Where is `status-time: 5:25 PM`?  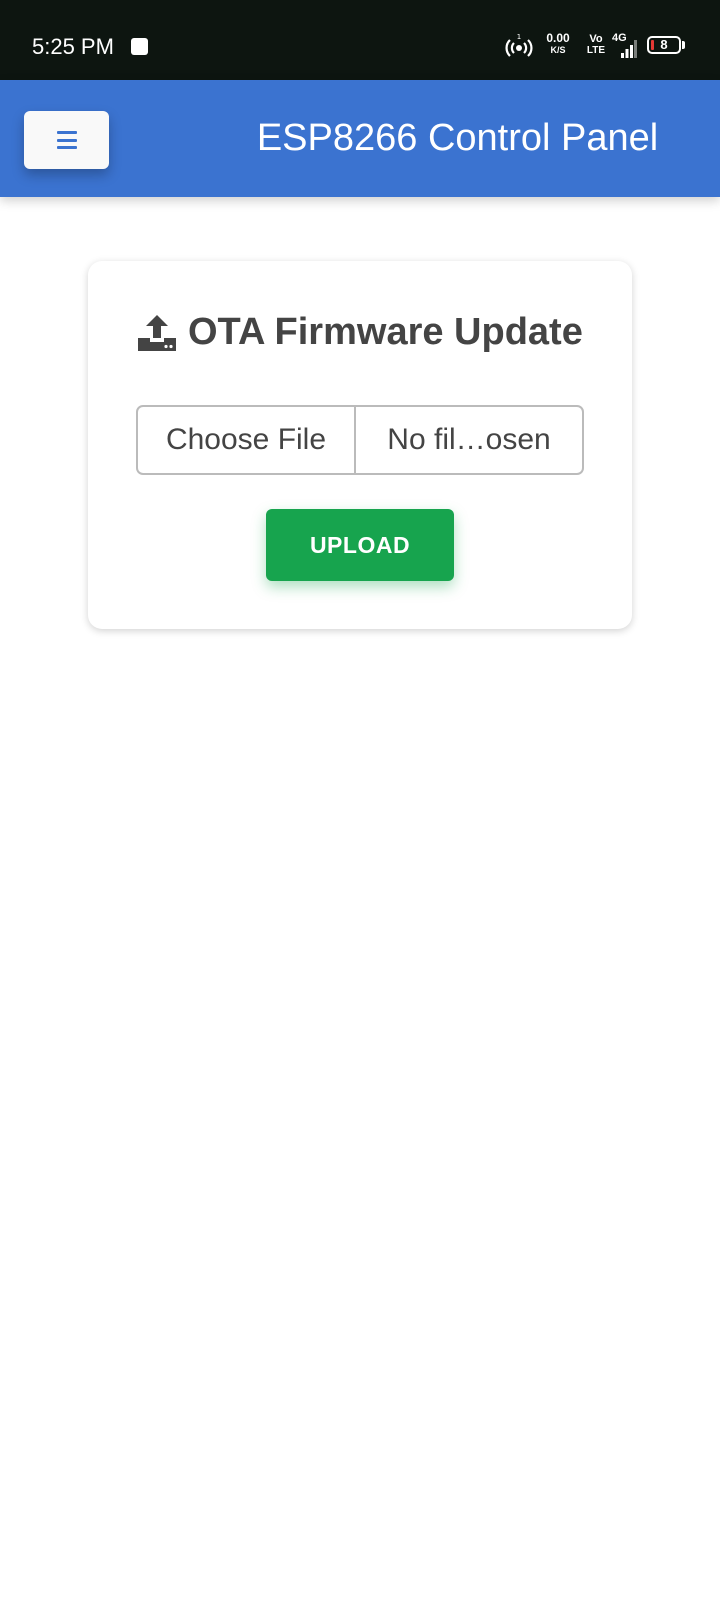 status-time: 5:25 PM is located at coordinates (73, 46).